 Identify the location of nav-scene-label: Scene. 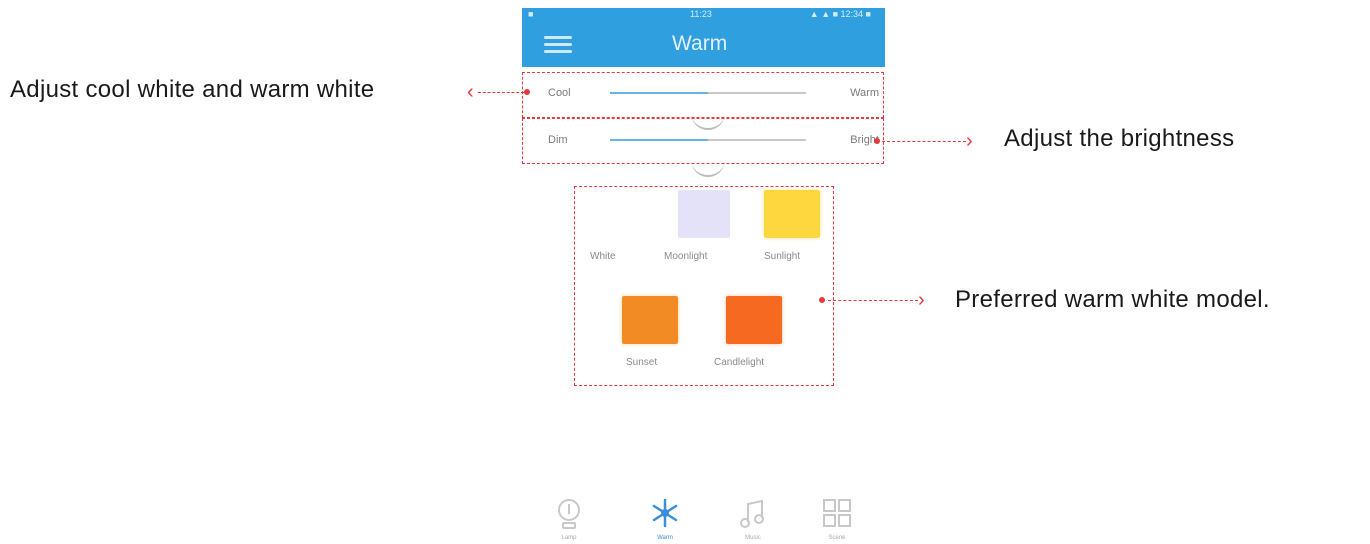
(837, 538).